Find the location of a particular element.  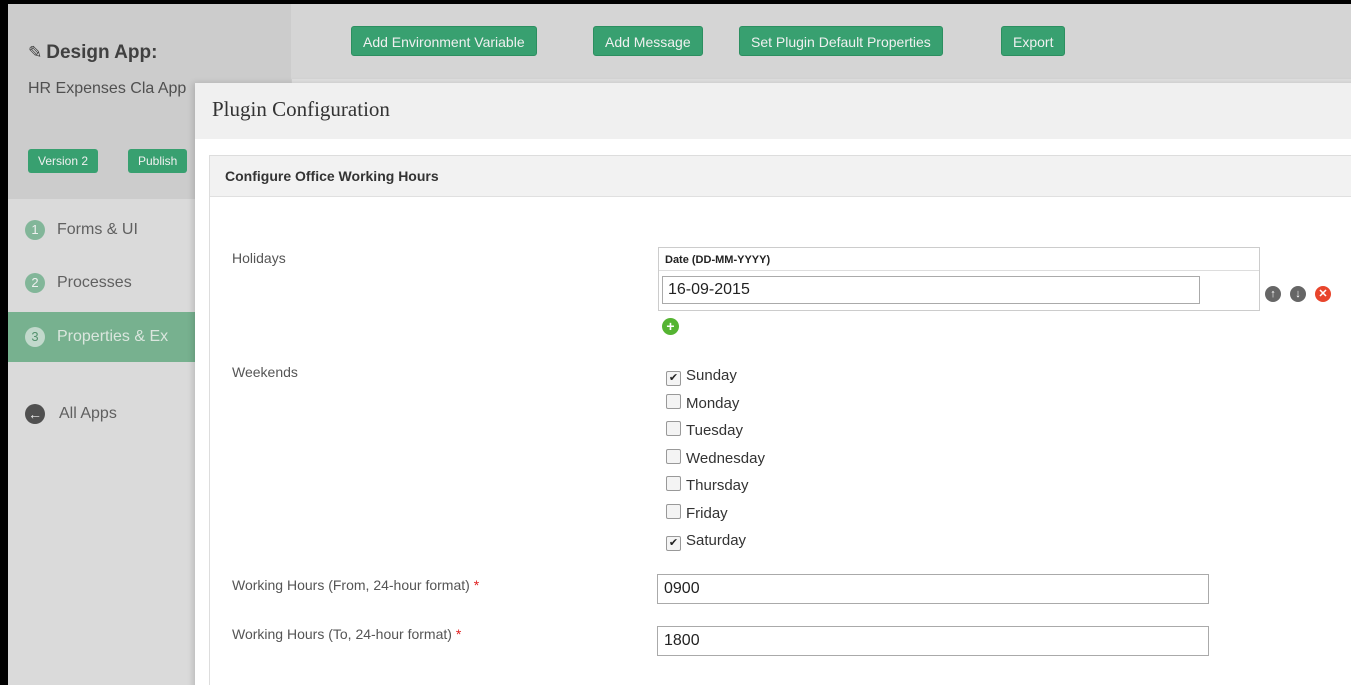

weekend-option-saturday: ✔ Saturday is located at coordinates (706, 541).